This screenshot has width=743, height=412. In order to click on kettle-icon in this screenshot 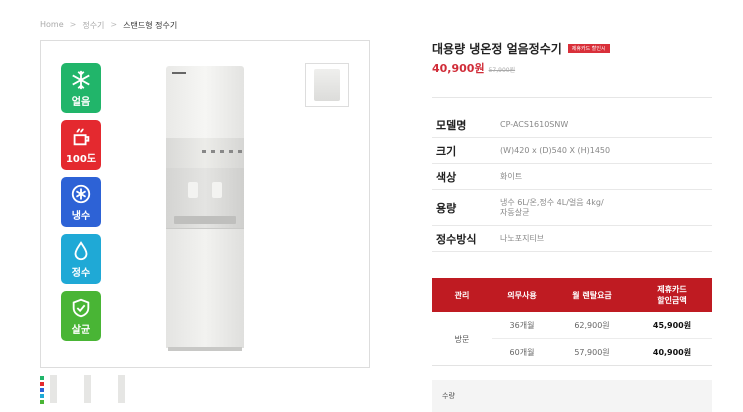, I will do `click(81, 136)`.